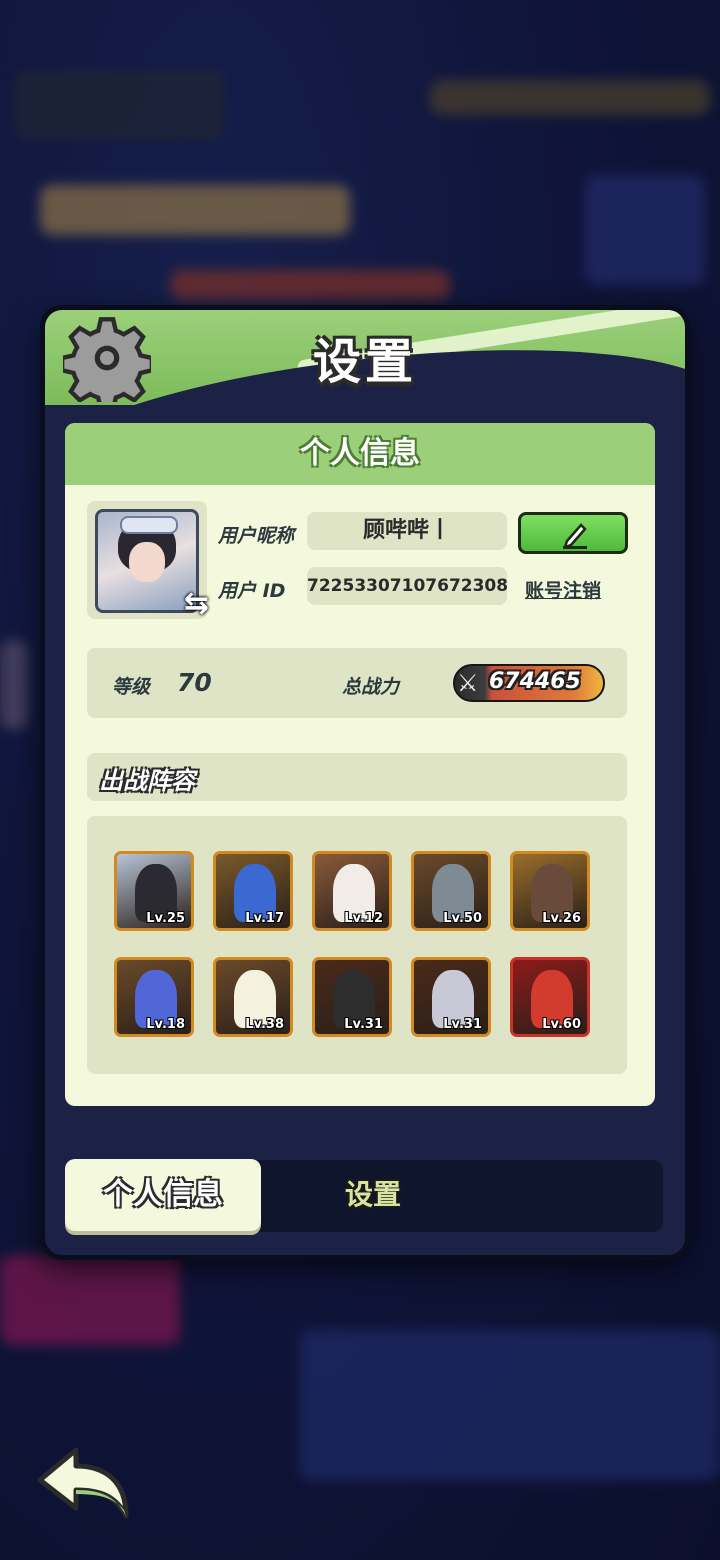 The height and width of the screenshot is (1560, 720). I want to click on edit-nickname-button, so click(573, 533).